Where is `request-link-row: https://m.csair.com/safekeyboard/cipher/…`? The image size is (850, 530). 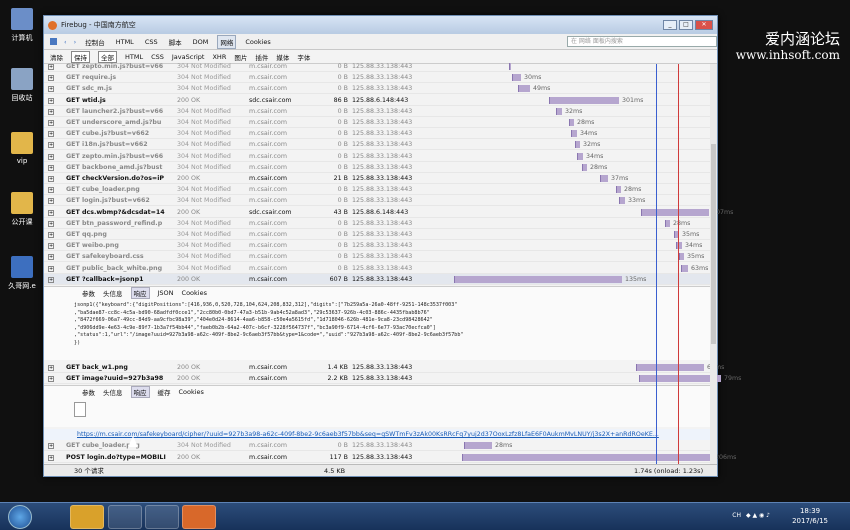 request-link-row: https://m.csair.com/safekeyboard/cipher/… is located at coordinates (377, 435).